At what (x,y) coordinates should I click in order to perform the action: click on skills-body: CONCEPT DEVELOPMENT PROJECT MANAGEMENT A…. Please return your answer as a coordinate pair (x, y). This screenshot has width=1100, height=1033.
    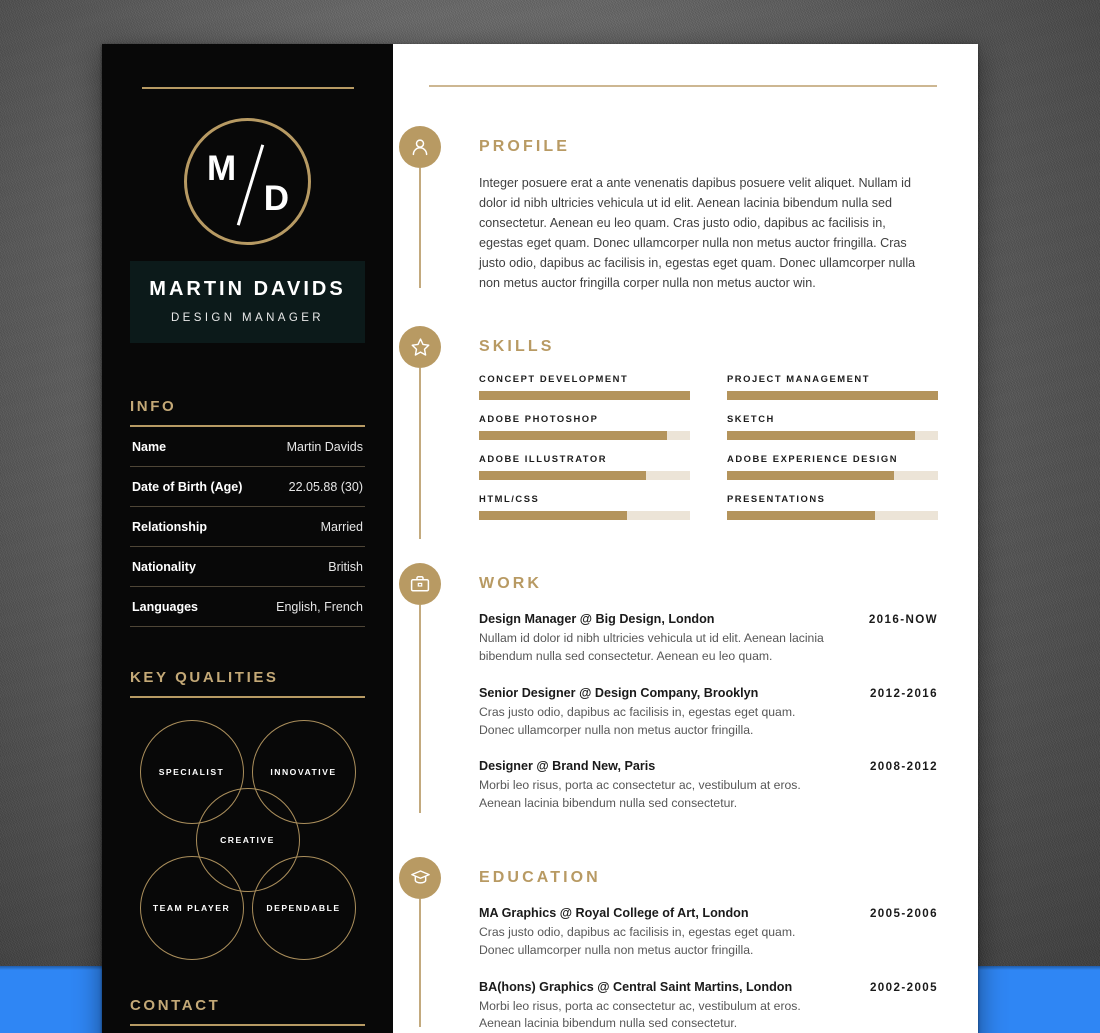
    Looking at the image, I should click on (708, 447).